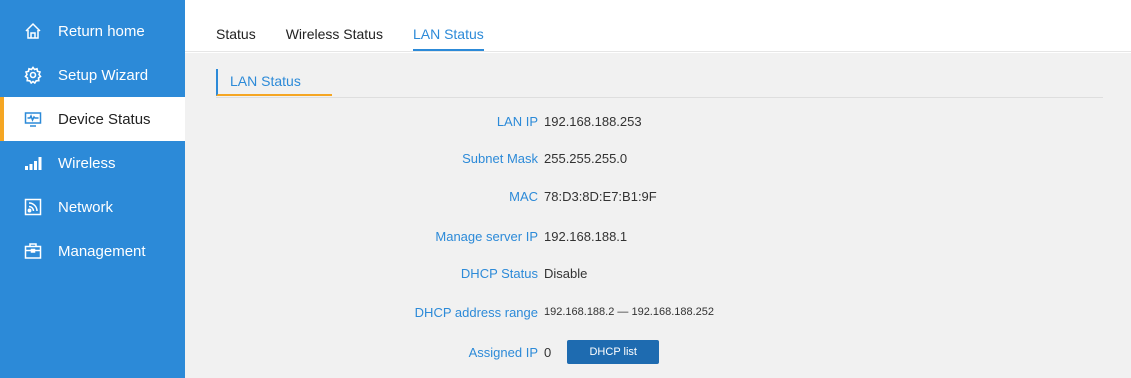 The width and height of the screenshot is (1131, 378). What do you see at coordinates (517, 121) in the screenshot?
I see `lan-ip-label: LAN IP` at bounding box center [517, 121].